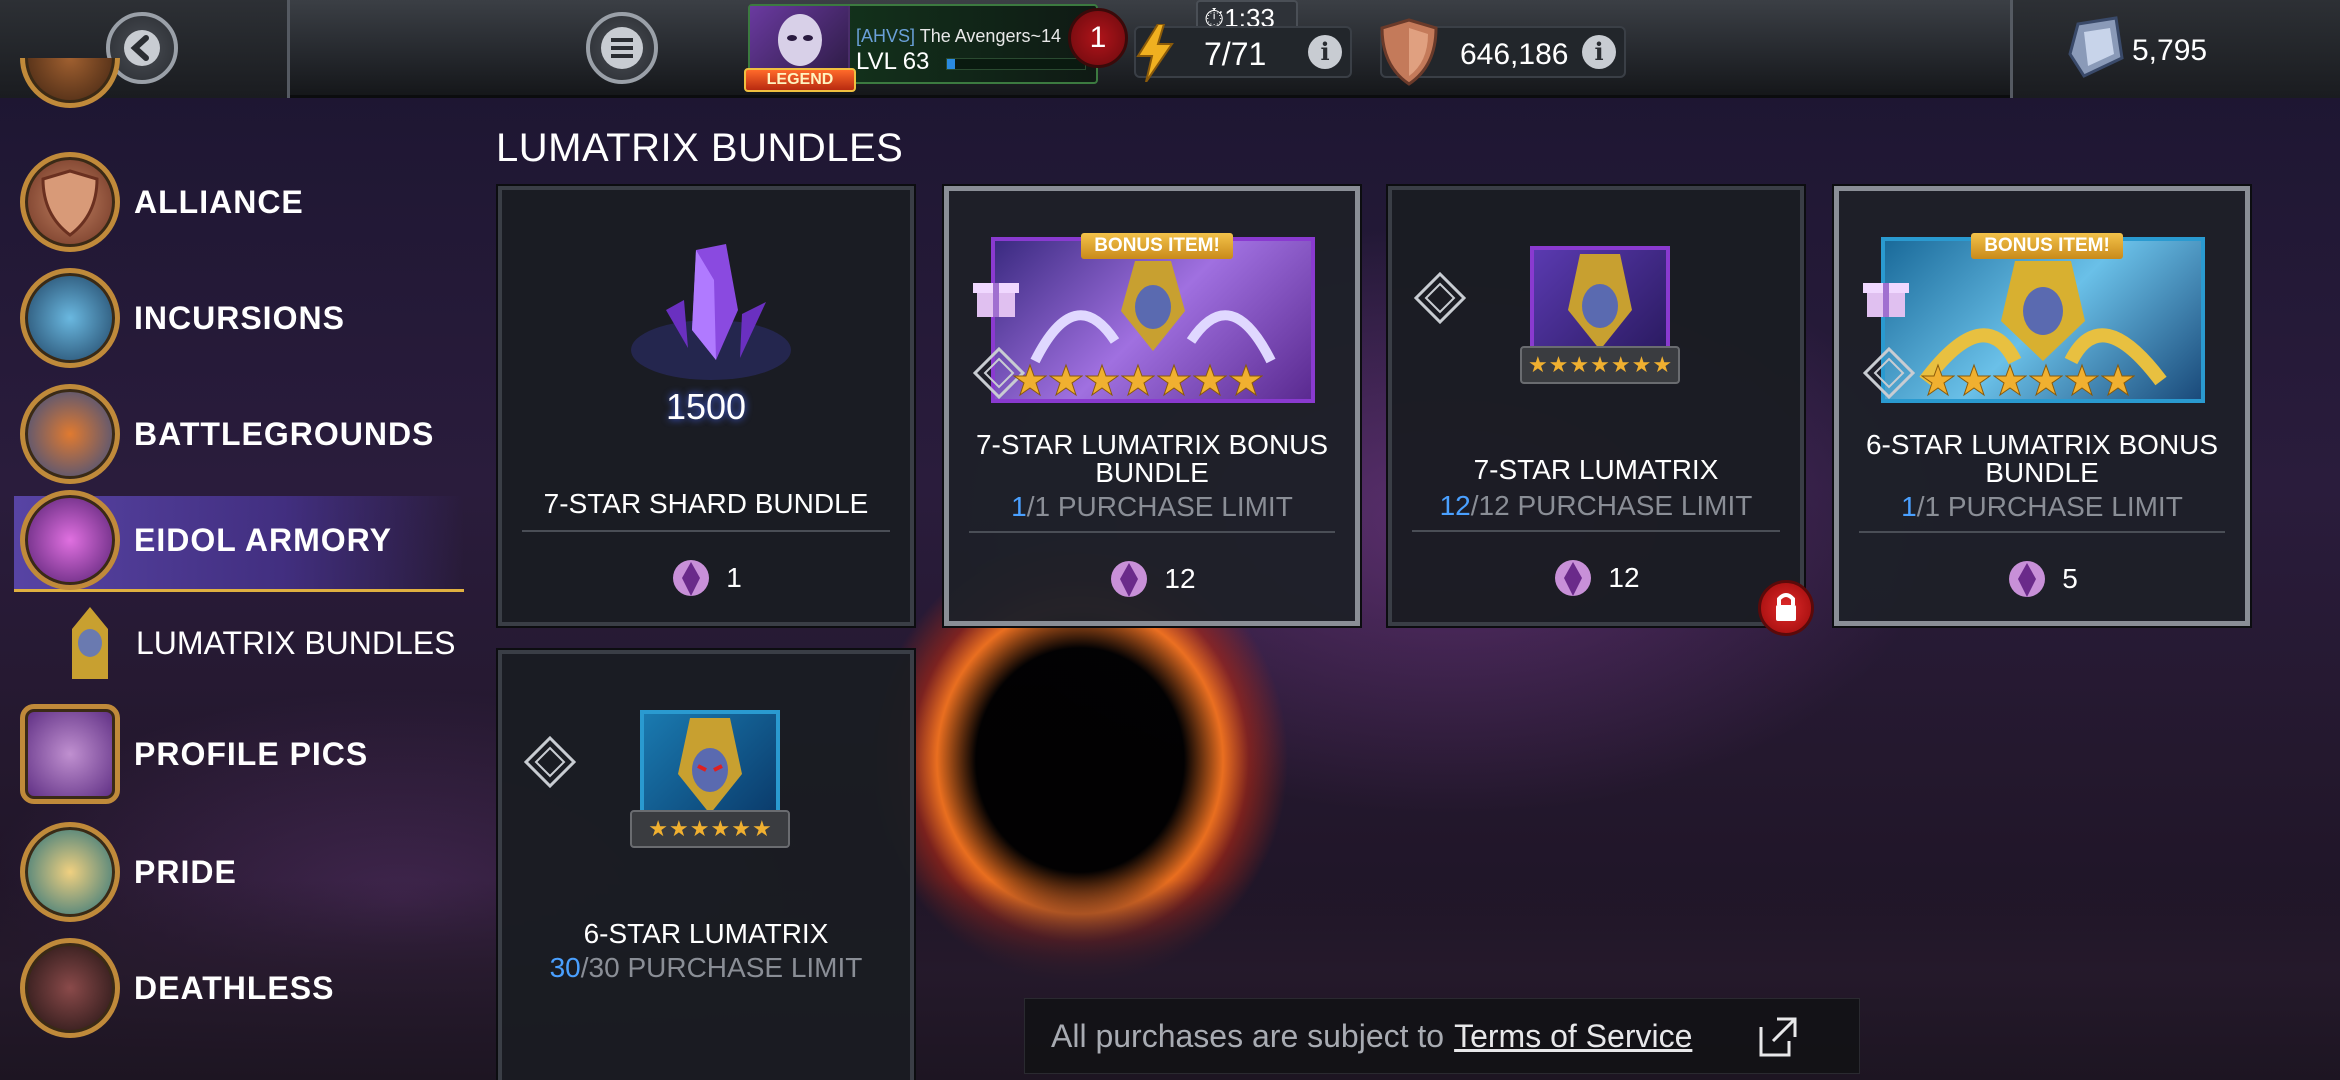  I want to click on price-value: 1, so click(734, 577).